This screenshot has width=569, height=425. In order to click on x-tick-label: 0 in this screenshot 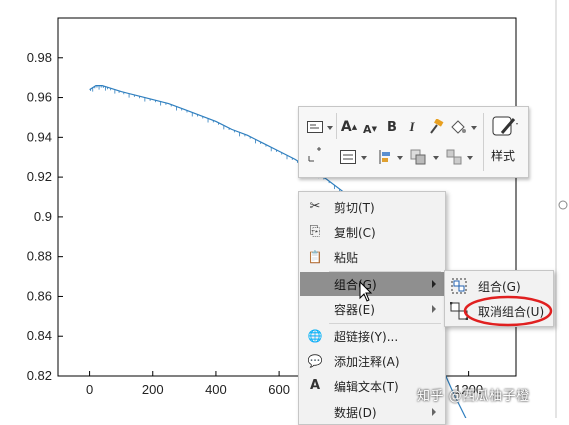, I will do `click(89, 389)`.